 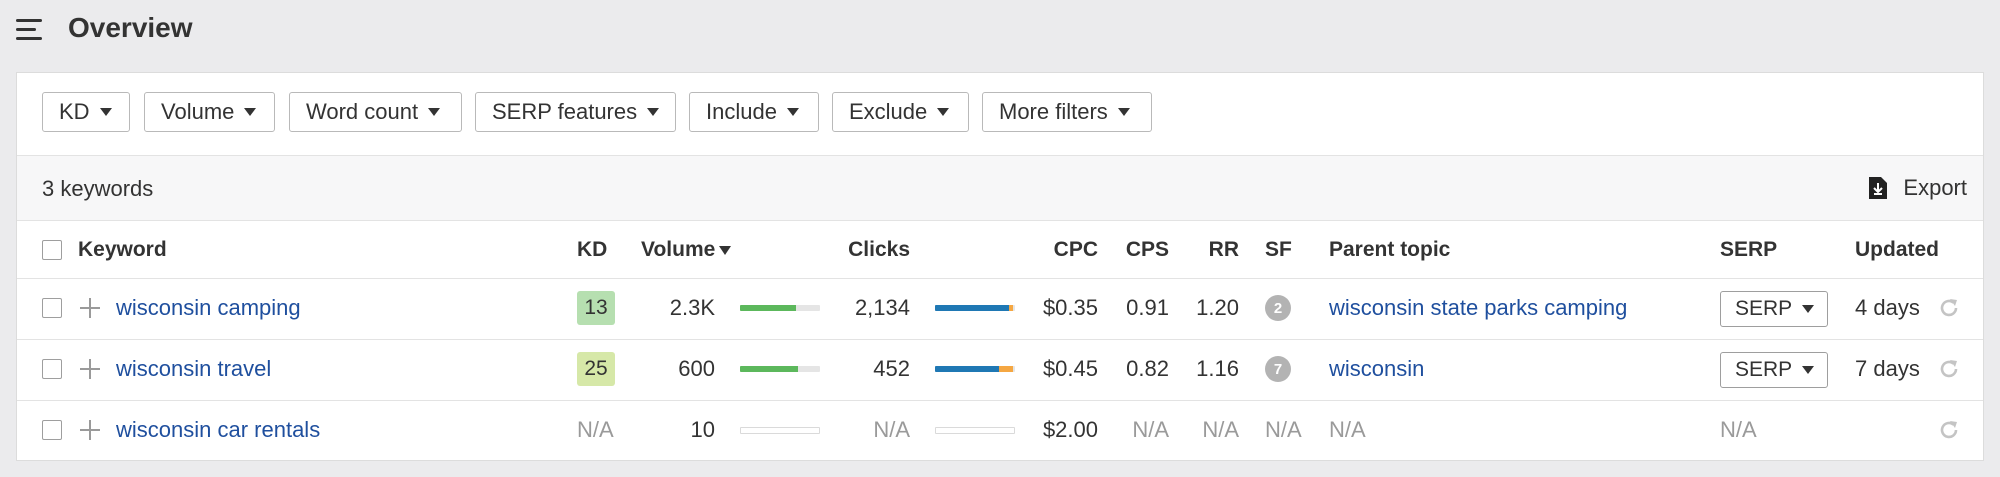 I want to click on filter-kd-label: KD, so click(x=74, y=111).